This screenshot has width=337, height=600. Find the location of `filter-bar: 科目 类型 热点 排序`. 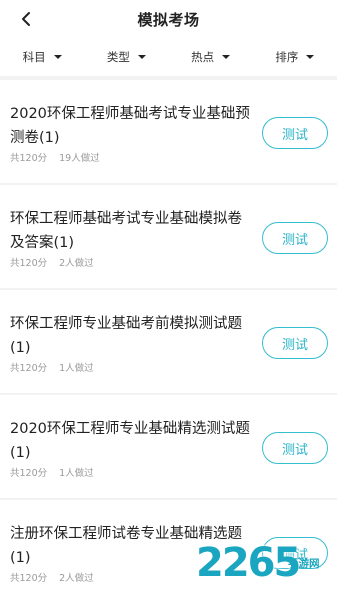

filter-bar: 科目 类型 热点 排序 is located at coordinates (168, 57).